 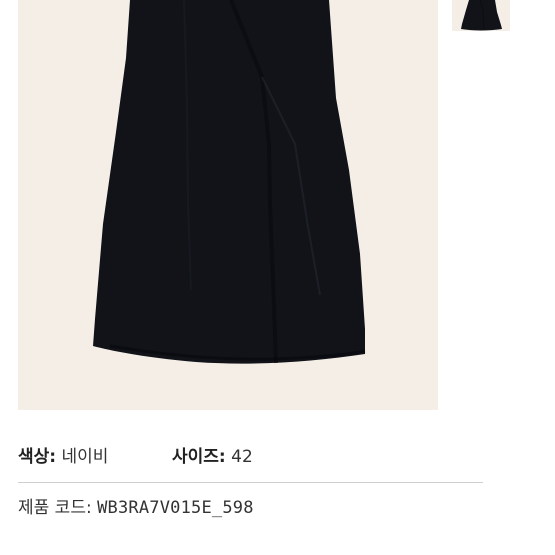 What do you see at coordinates (85, 457) in the screenshot?
I see `color-value: 네이비` at bounding box center [85, 457].